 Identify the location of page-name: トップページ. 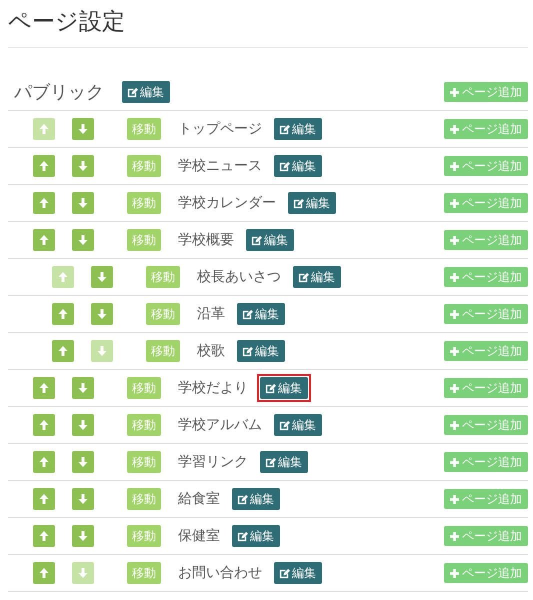
(220, 129).